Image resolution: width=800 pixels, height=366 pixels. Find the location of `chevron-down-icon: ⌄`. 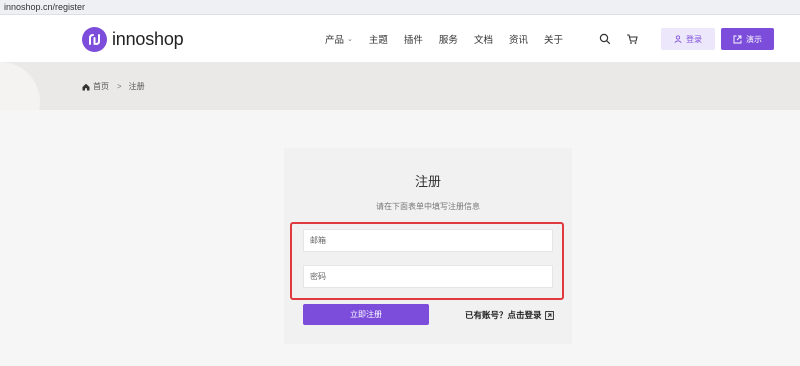

chevron-down-icon: ⌄ is located at coordinates (350, 39).